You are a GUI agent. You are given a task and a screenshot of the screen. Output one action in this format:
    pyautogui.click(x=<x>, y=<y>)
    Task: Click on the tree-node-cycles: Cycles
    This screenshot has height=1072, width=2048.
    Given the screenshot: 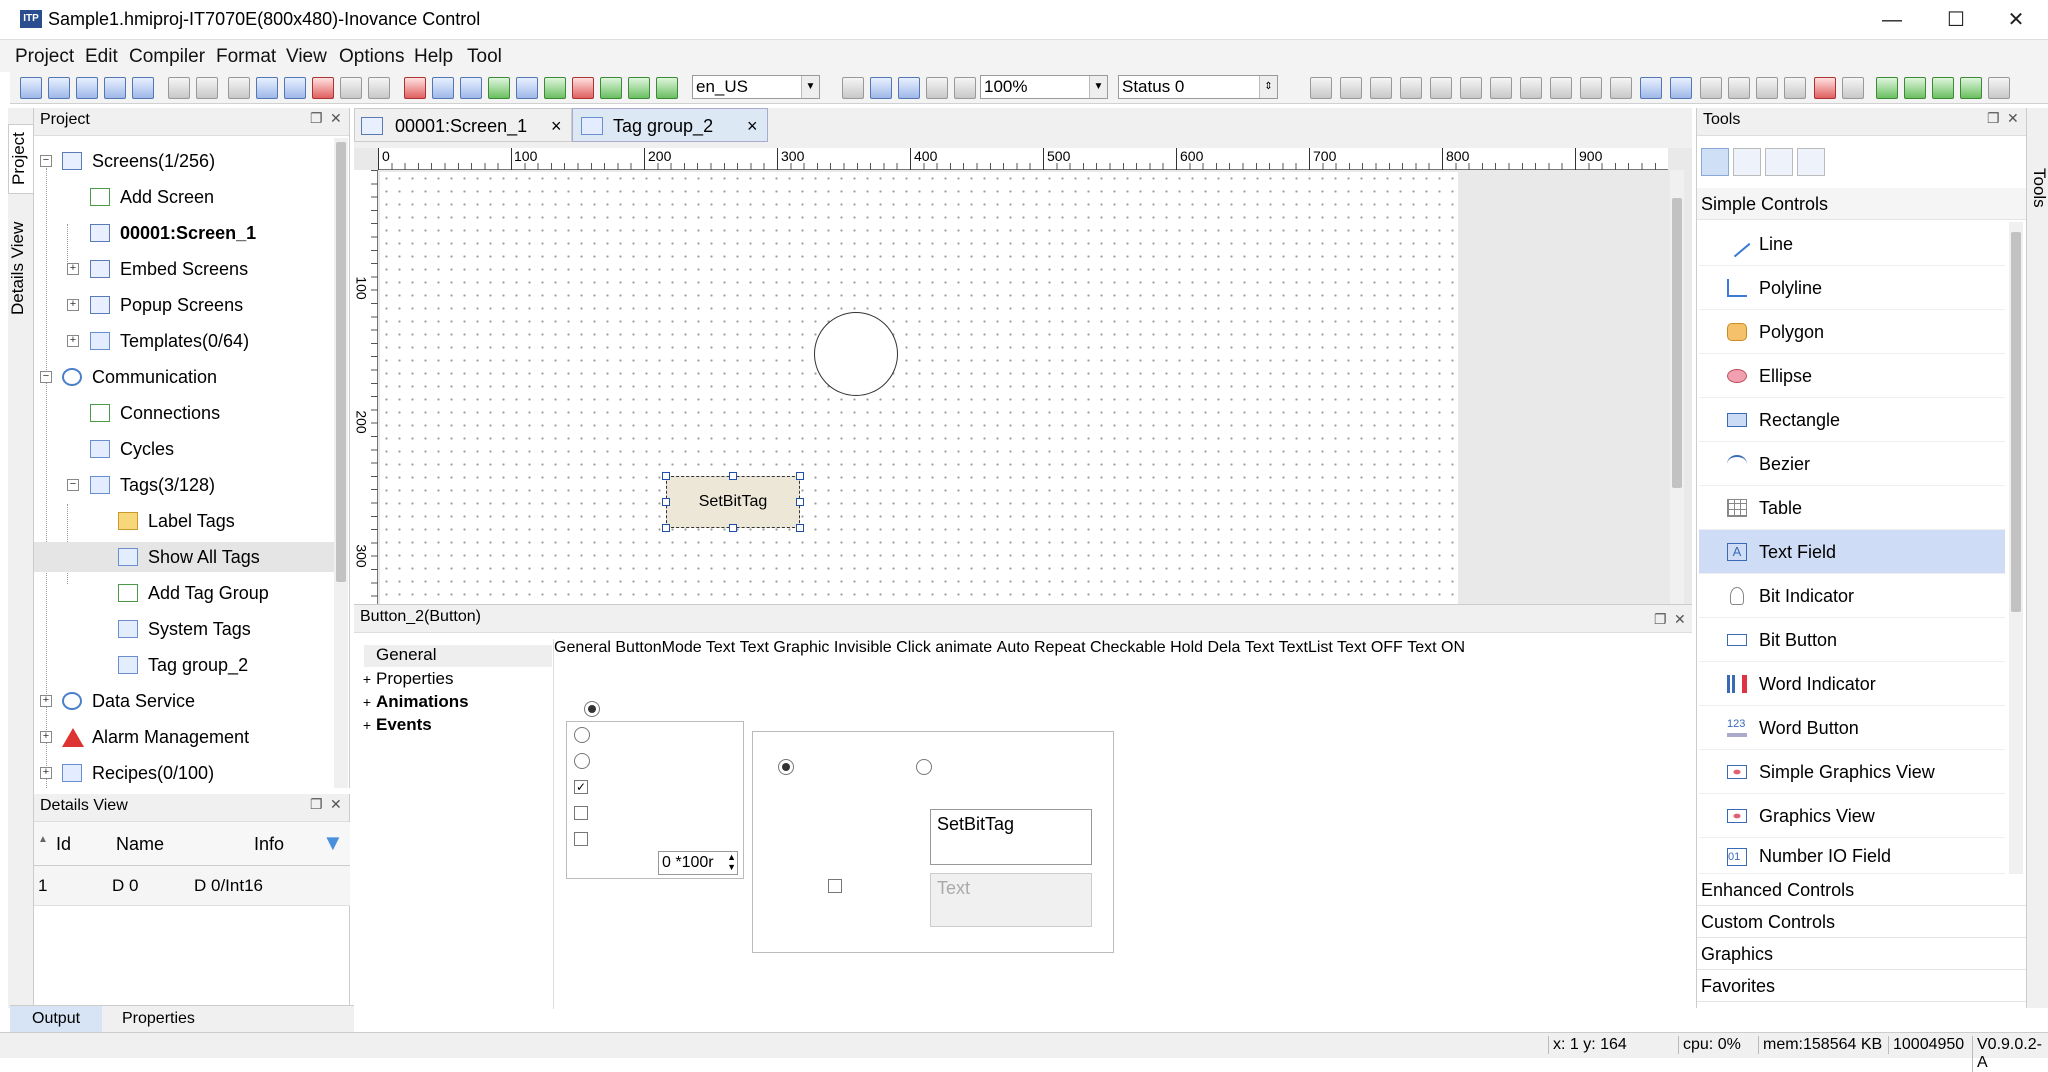 What is the action you would take?
    pyautogui.click(x=184, y=449)
    